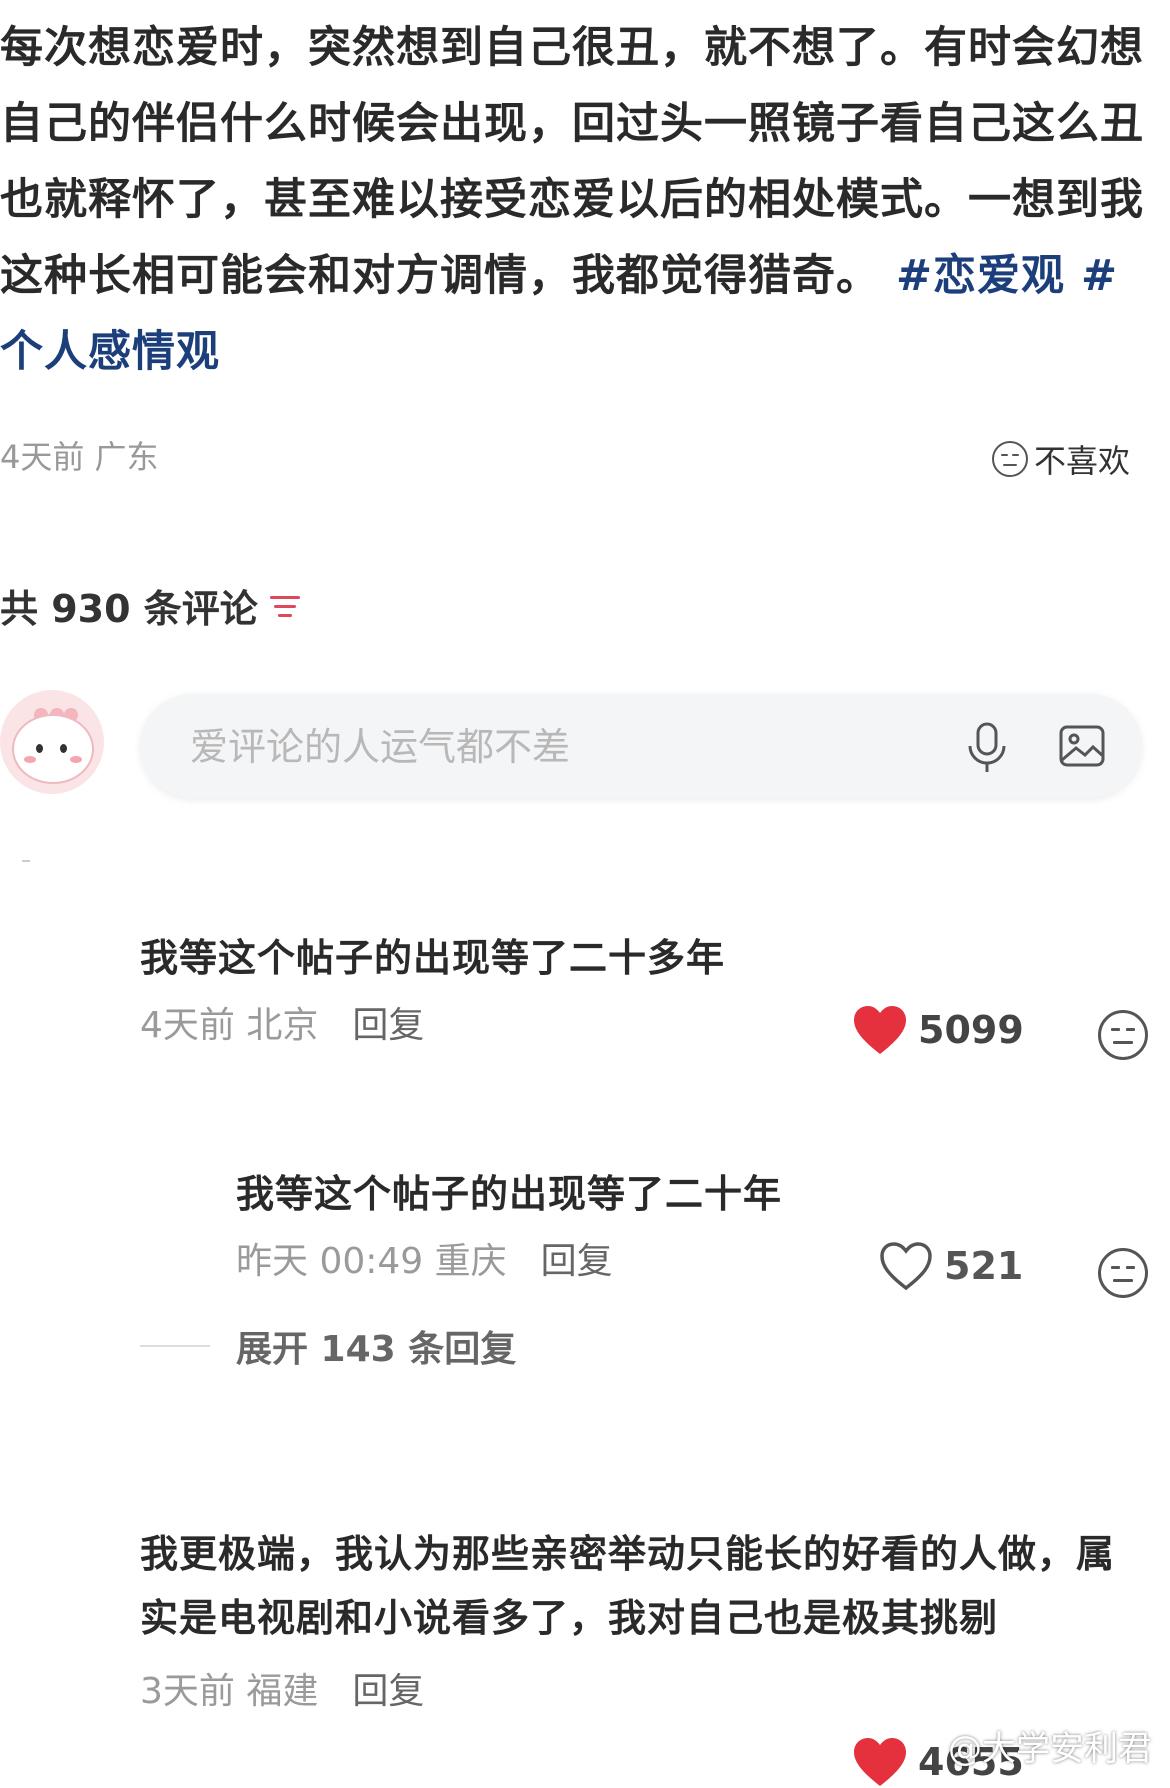 This screenshot has height=1788, width=1170. I want to click on comment-count: 共 930 条评论, so click(129, 609).